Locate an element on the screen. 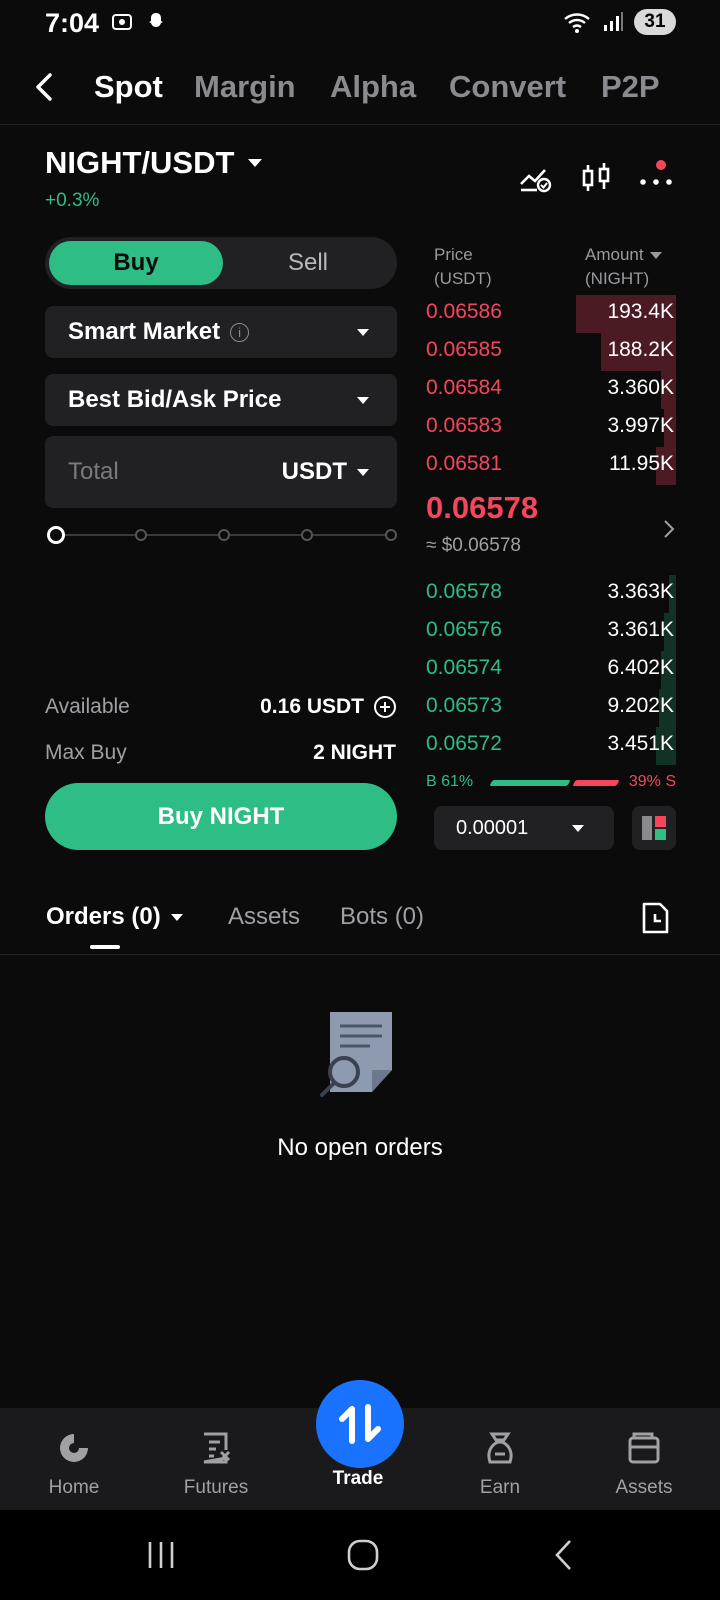 The width and height of the screenshot is (720, 1600). buy-sell-ratio: B 61% 39% S is located at coordinates (551, 783).